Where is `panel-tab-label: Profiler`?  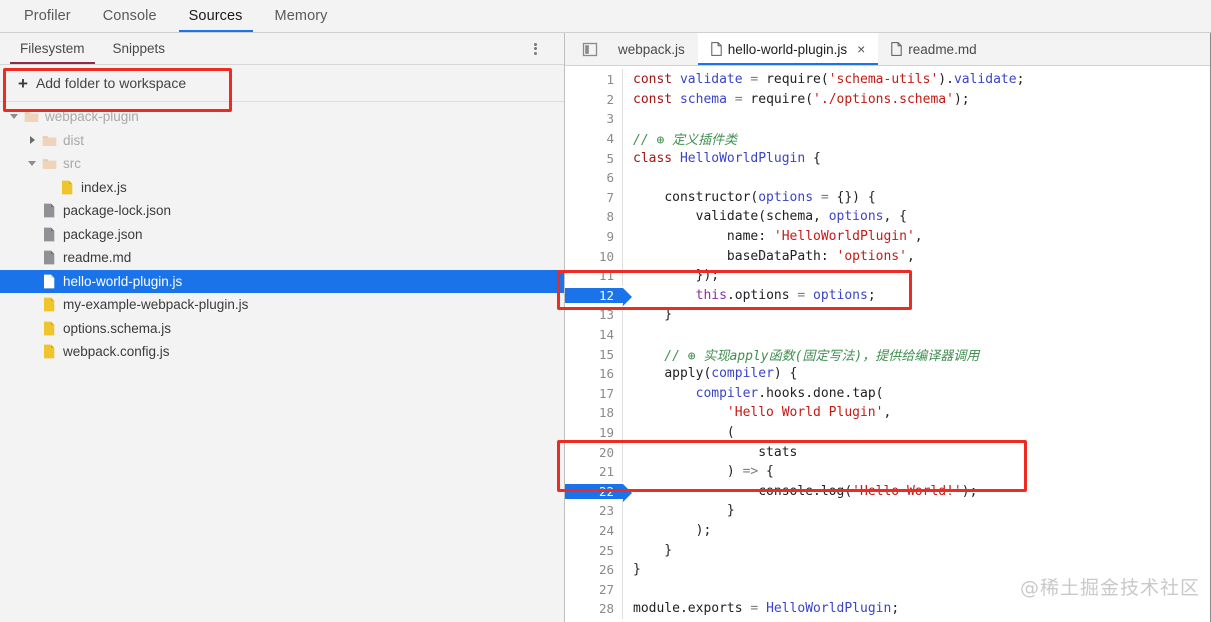 panel-tab-label: Profiler is located at coordinates (47, 16).